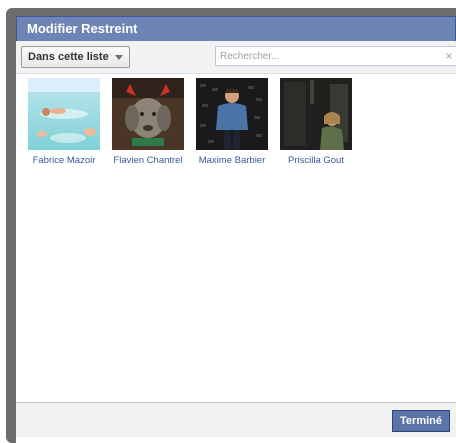 The height and width of the screenshot is (443, 456). What do you see at coordinates (236, 28) in the screenshot?
I see `dialog-title: Modifier Restreint` at bounding box center [236, 28].